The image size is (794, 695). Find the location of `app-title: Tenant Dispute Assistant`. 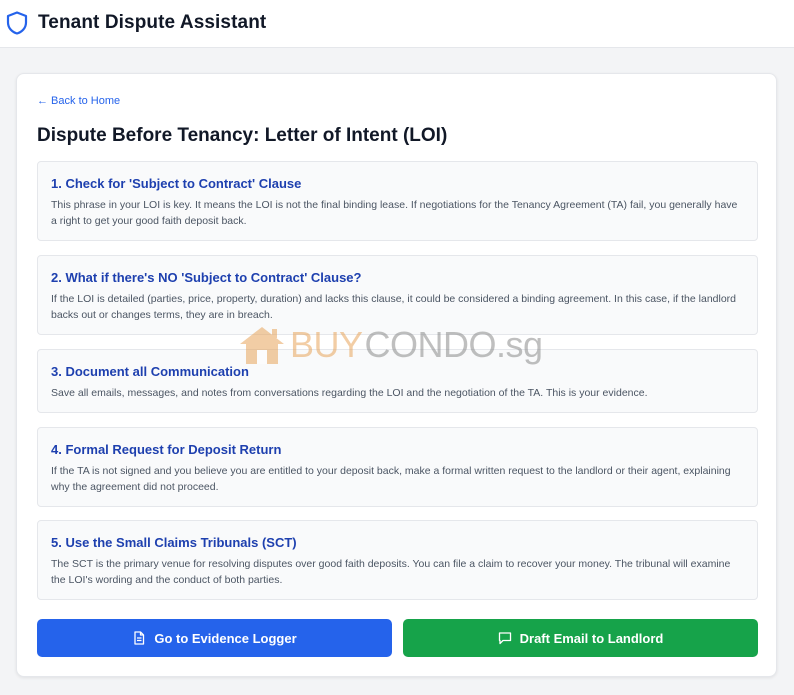

app-title: Tenant Dispute Assistant is located at coordinates (152, 22).